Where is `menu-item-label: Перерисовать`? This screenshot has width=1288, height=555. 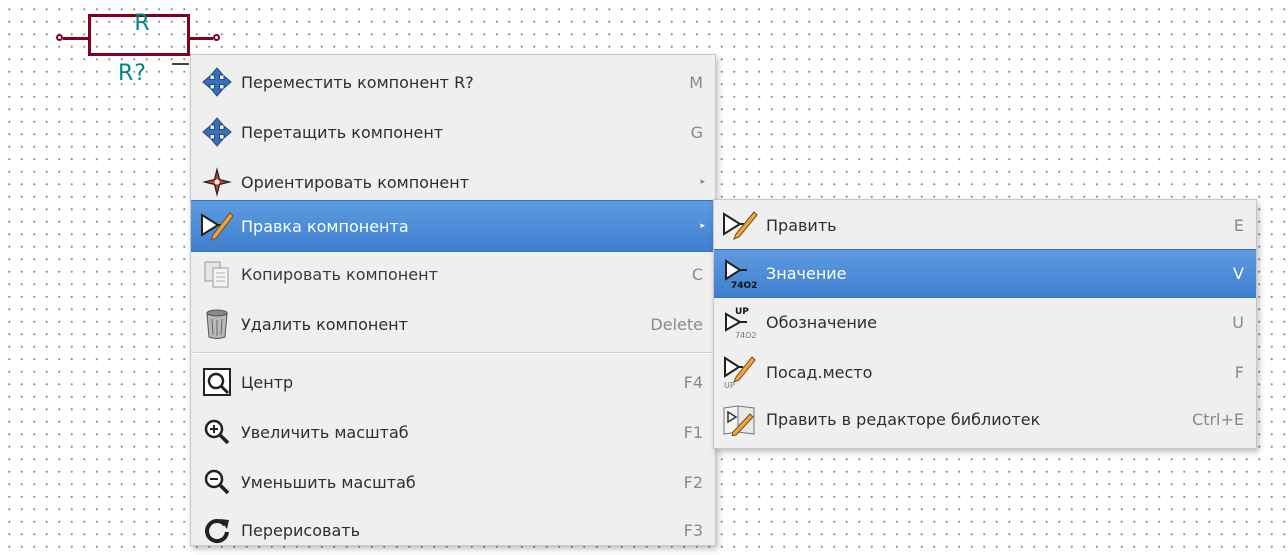
menu-item-label: Перерисовать is located at coordinates (300, 530).